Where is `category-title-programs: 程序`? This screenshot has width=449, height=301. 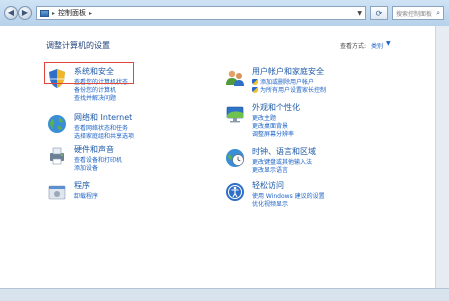 category-title-programs: 程序 is located at coordinates (82, 185).